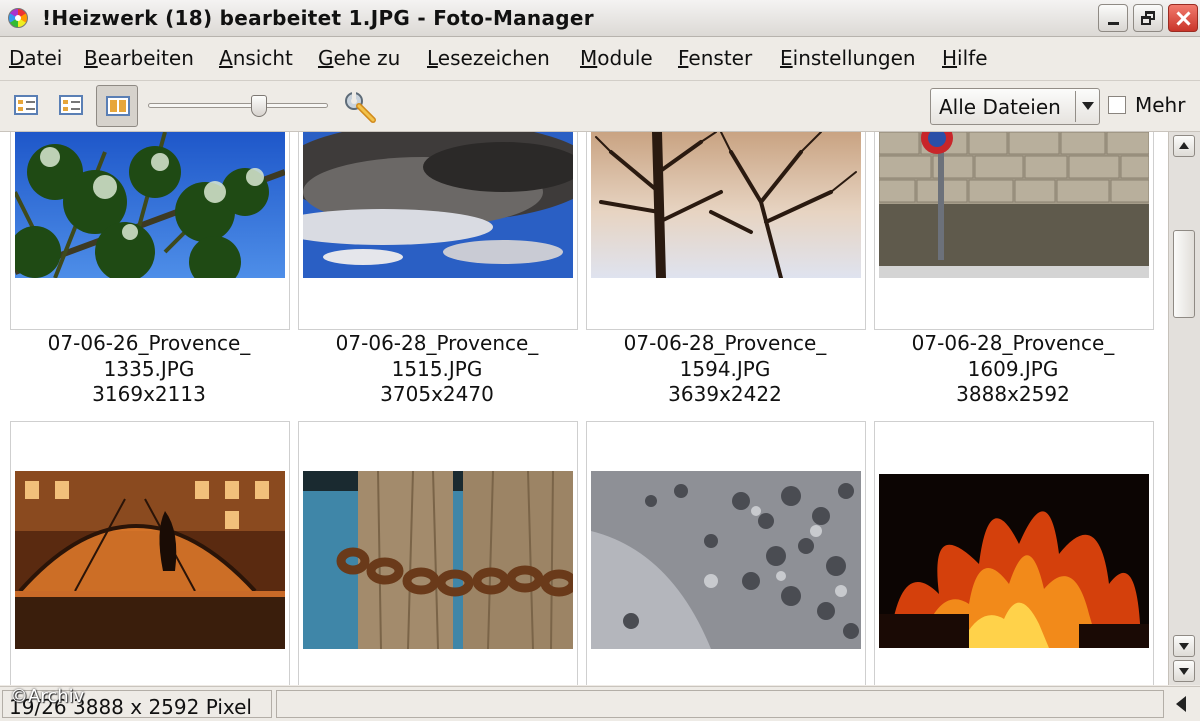 The width and height of the screenshot is (1200, 721). What do you see at coordinates (715, 58) in the screenshot?
I see `menu-fenster: Fenster` at bounding box center [715, 58].